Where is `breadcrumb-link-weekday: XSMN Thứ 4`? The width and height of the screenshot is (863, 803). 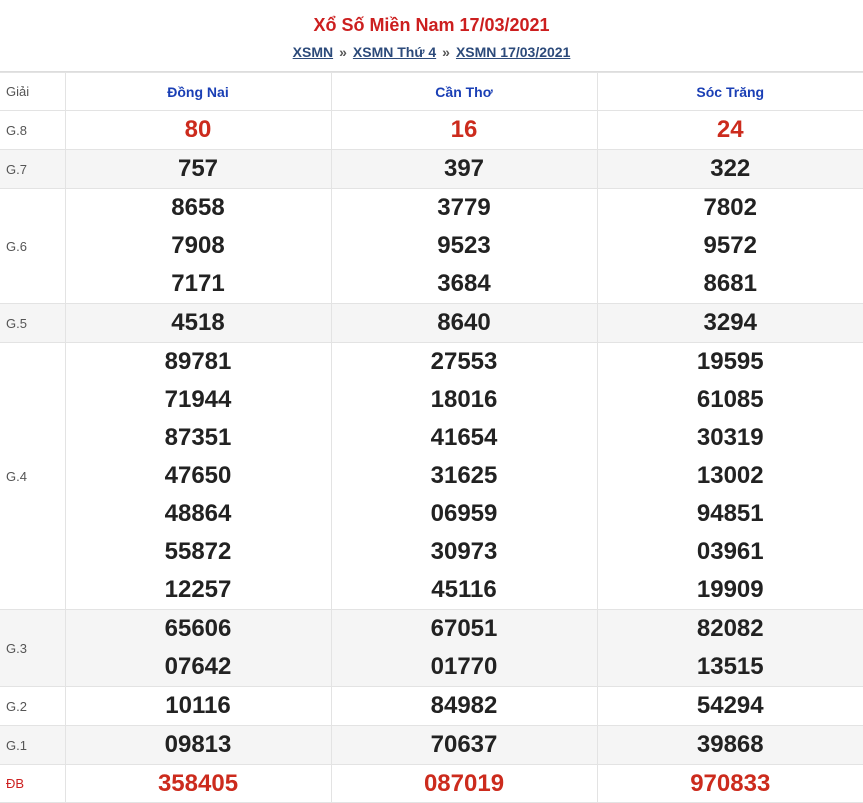
breadcrumb-link-weekday: XSMN Thứ 4 is located at coordinates (394, 52).